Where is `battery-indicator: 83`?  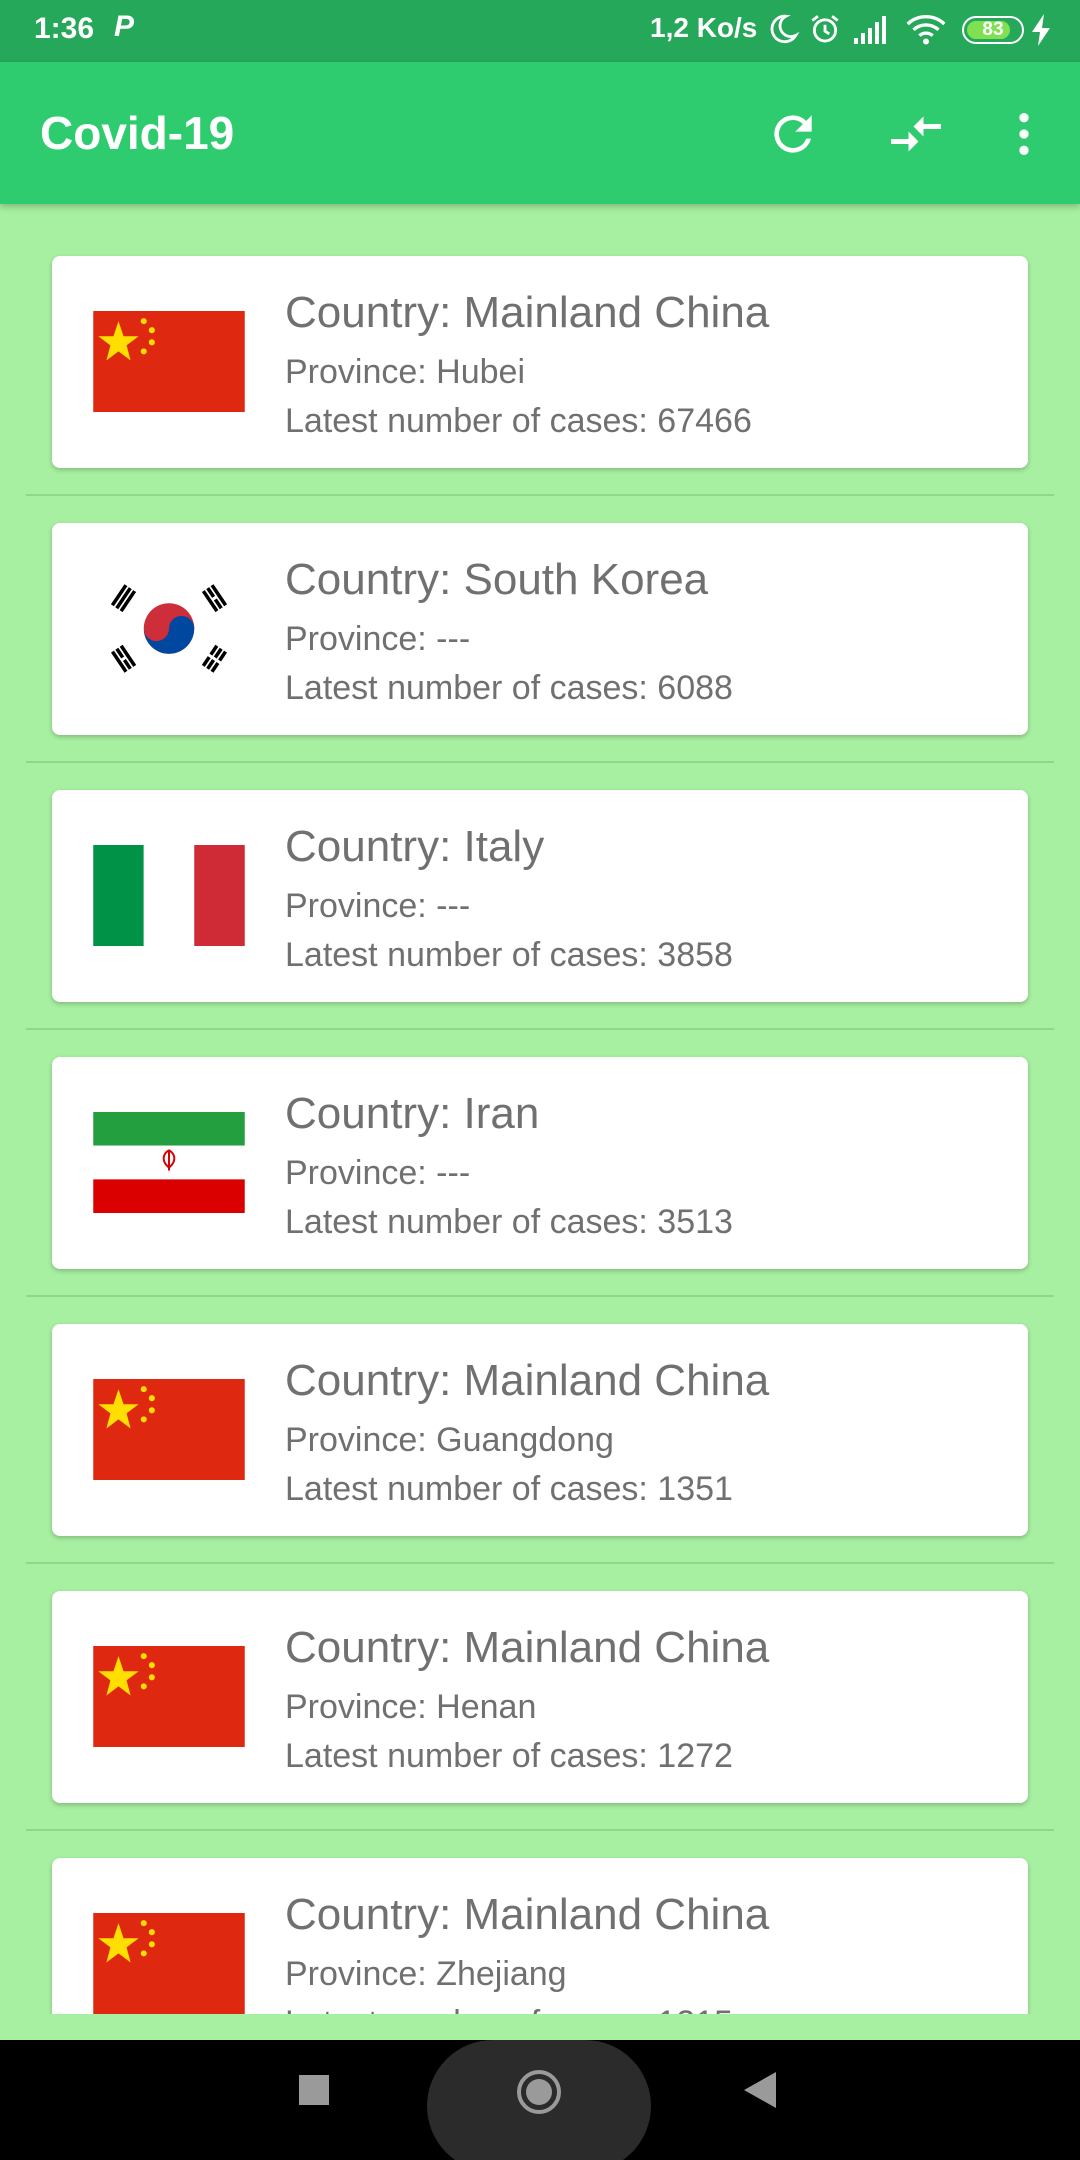
battery-indicator: 83 is located at coordinates (993, 30).